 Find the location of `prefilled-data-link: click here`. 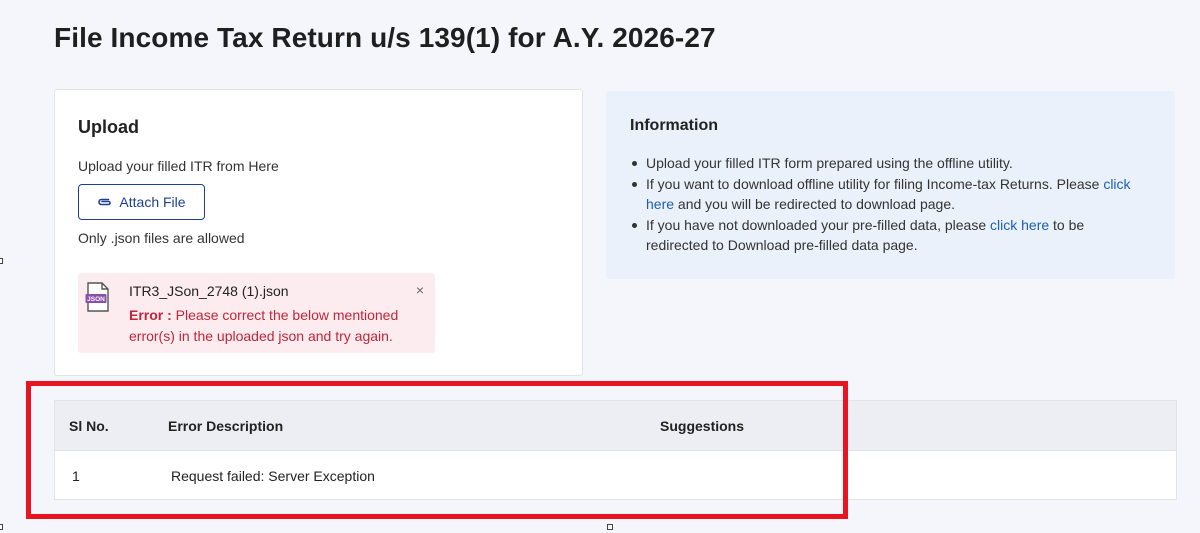

prefilled-data-link: click here is located at coordinates (1019, 225).